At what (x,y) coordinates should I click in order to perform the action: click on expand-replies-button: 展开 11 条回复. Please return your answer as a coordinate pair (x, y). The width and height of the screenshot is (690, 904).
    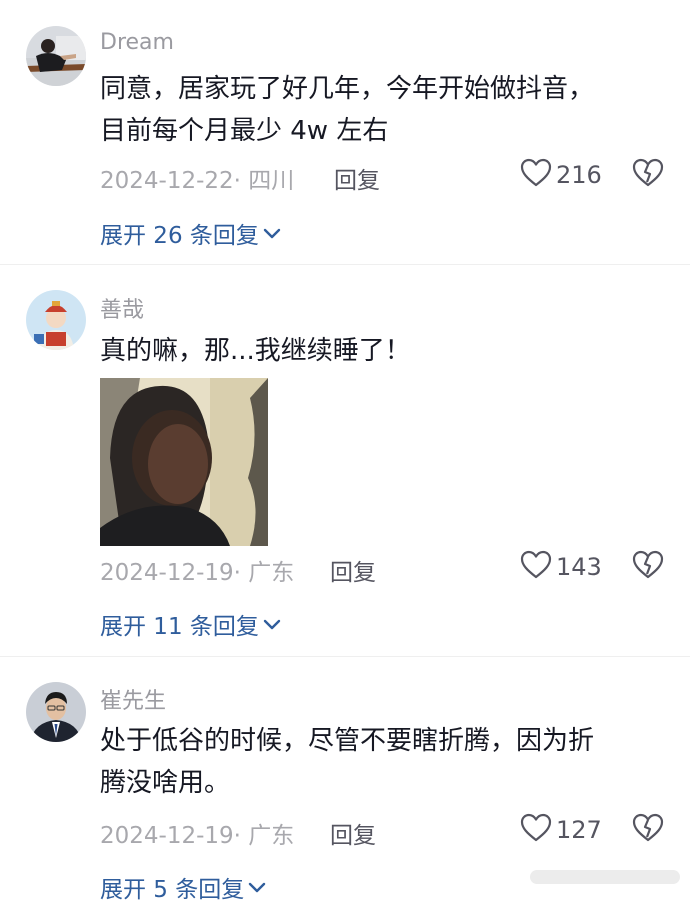
    Looking at the image, I should click on (190, 624).